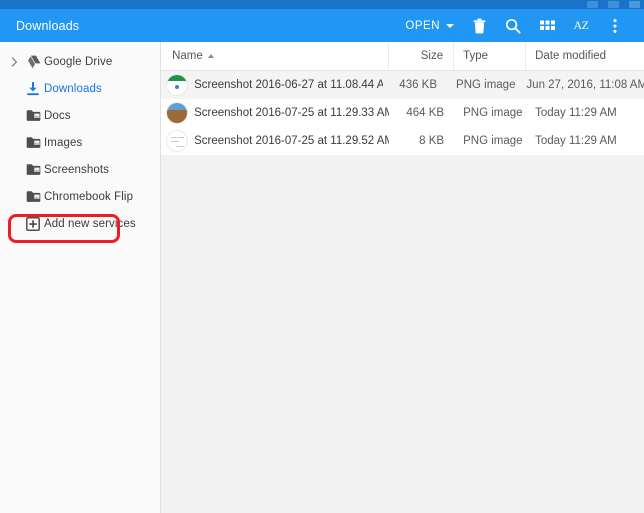 The width and height of the screenshot is (644, 513). What do you see at coordinates (73, 88) in the screenshot?
I see `sidebar-item-label: Downloads` at bounding box center [73, 88].